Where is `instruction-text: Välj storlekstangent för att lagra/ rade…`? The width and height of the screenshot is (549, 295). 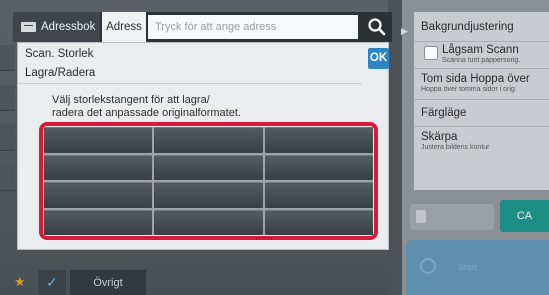
instruction-text: Välj storlekstangent för att lagra/ rade… is located at coordinates (182, 107).